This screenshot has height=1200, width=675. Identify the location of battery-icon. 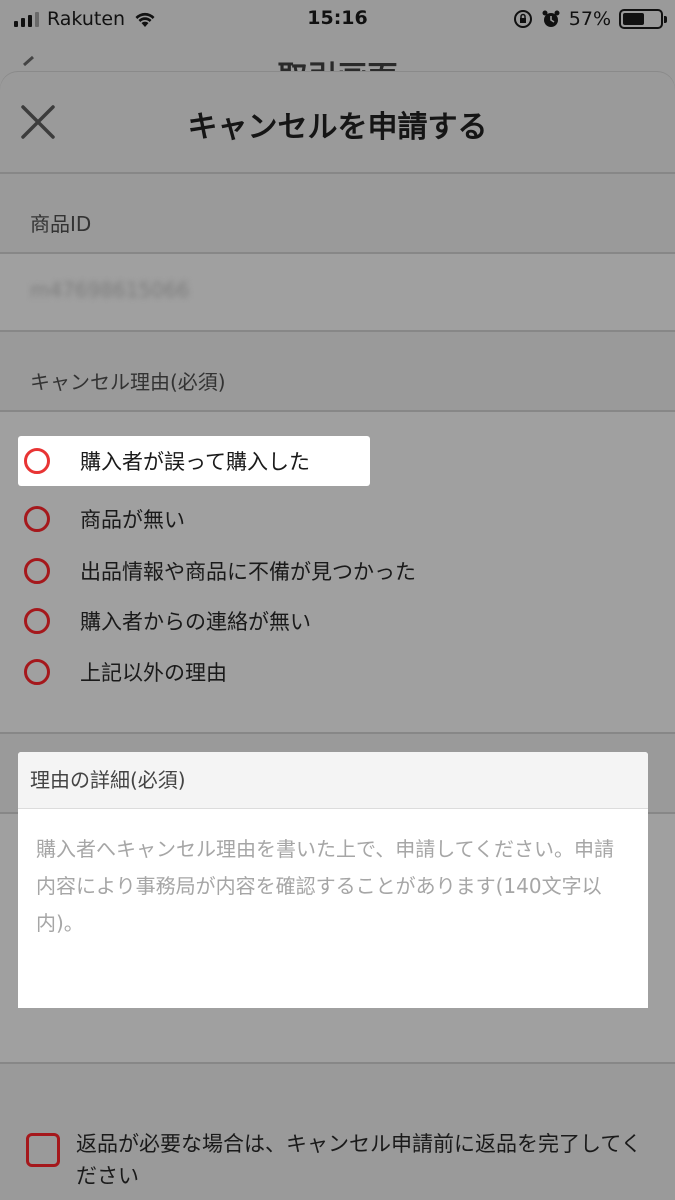
(643, 19).